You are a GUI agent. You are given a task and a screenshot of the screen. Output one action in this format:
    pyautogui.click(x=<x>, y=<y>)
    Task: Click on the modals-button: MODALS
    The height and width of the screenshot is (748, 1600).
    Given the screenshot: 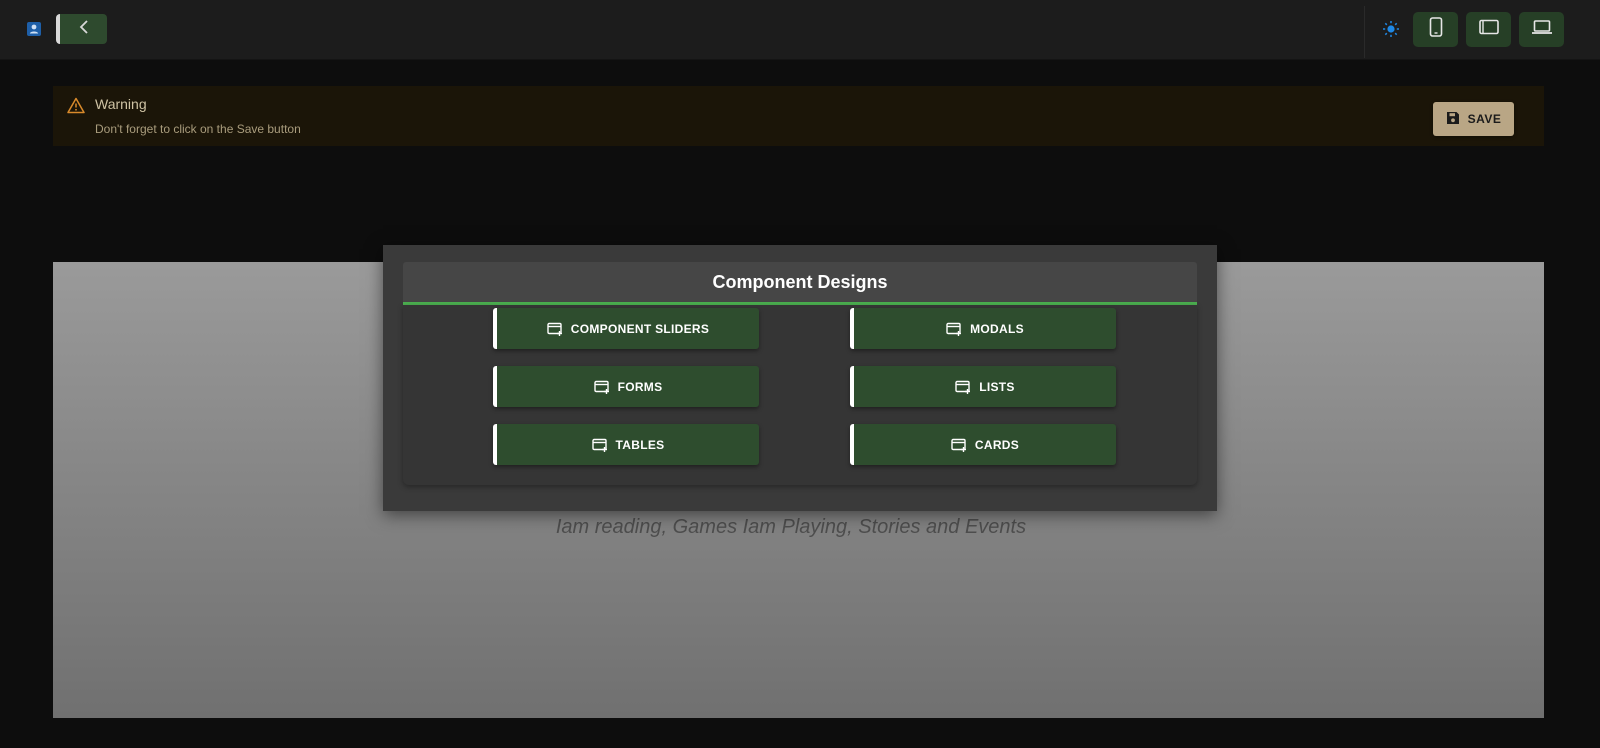 What is the action you would take?
    pyautogui.click(x=983, y=328)
    